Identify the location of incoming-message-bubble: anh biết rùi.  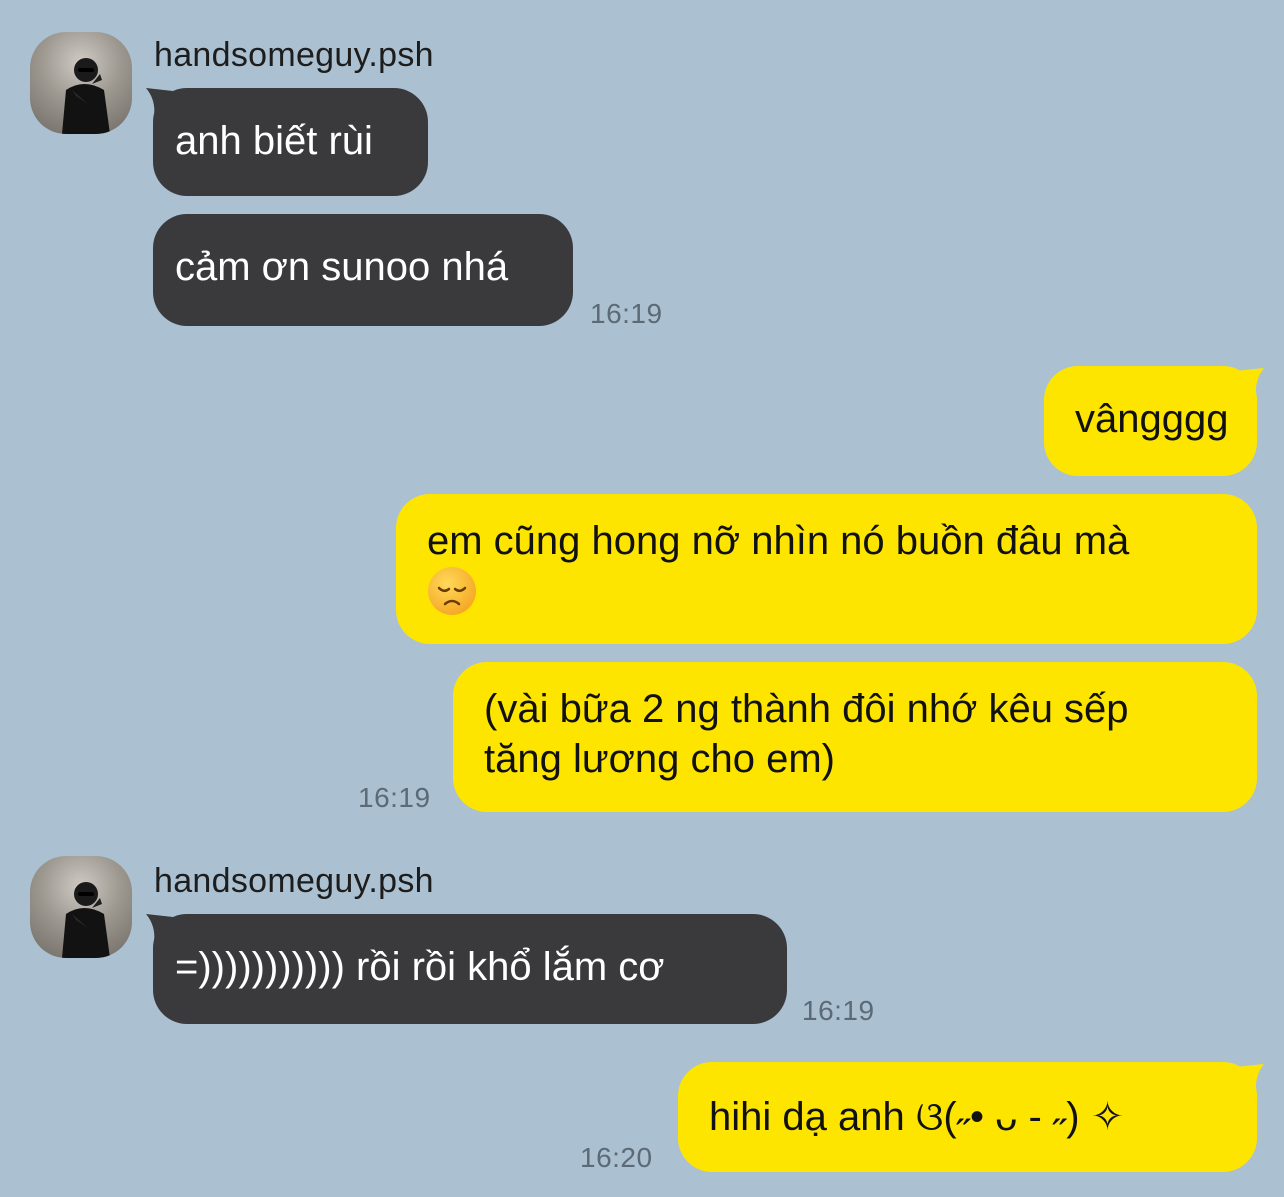
(290, 142).